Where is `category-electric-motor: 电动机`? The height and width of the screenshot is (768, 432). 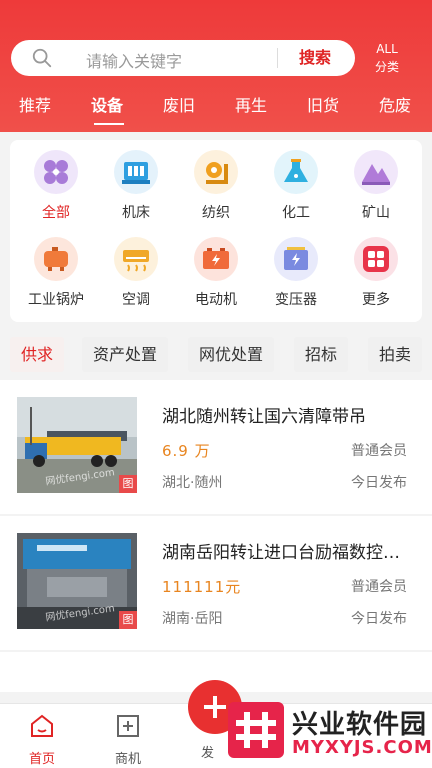
category-electric-motor: 电动机 is located at coordinates (216, 273).